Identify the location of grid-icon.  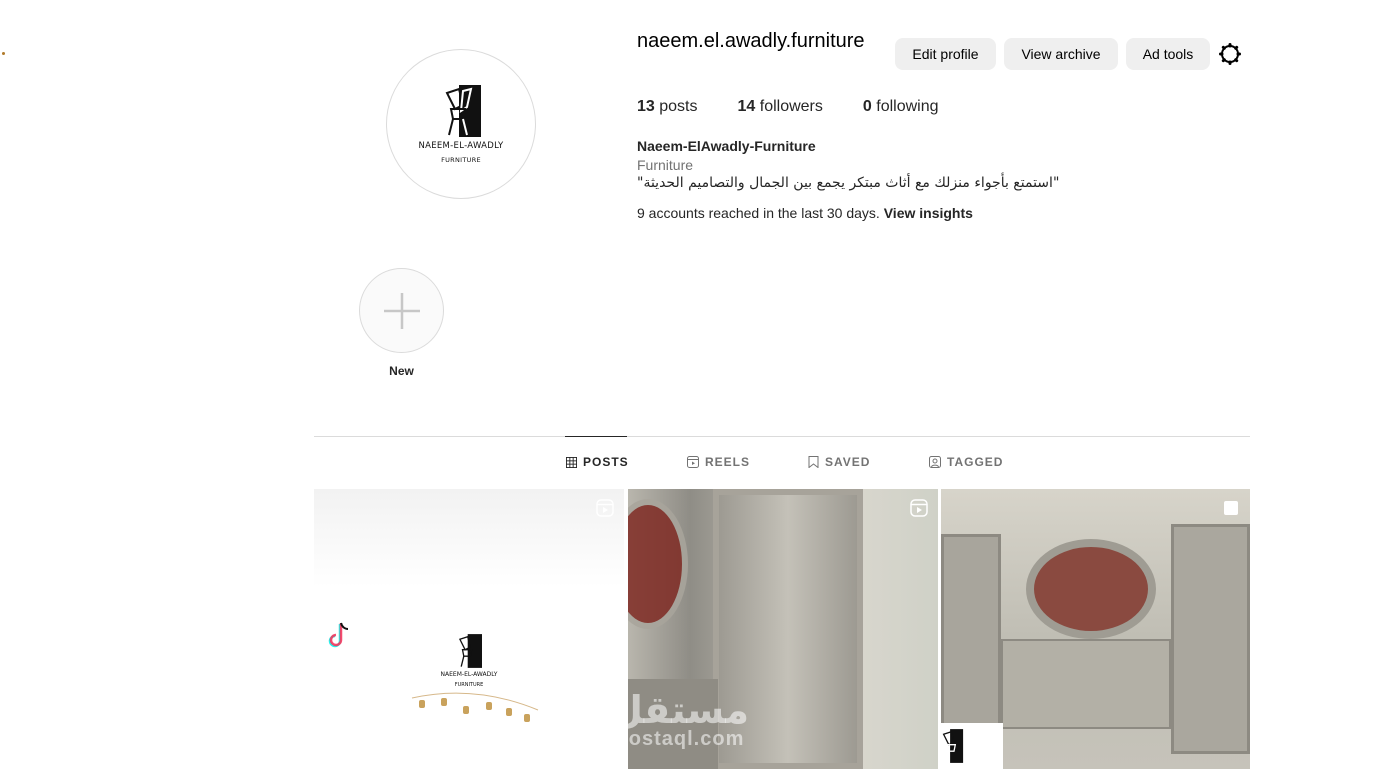
(571, 462).